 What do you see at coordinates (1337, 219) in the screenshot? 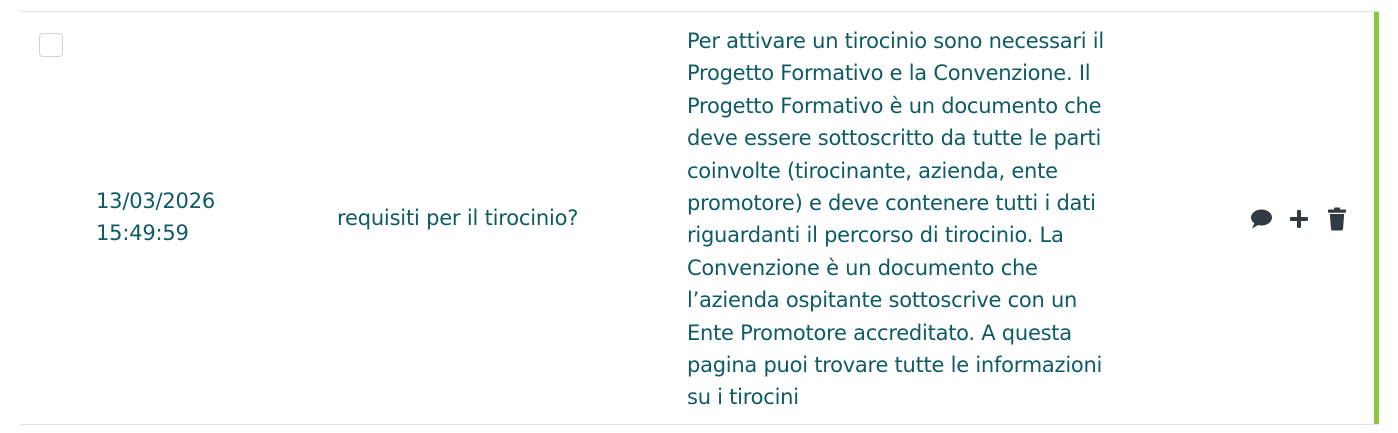
I see `trash-icon` at bounding box center [1337, 219].